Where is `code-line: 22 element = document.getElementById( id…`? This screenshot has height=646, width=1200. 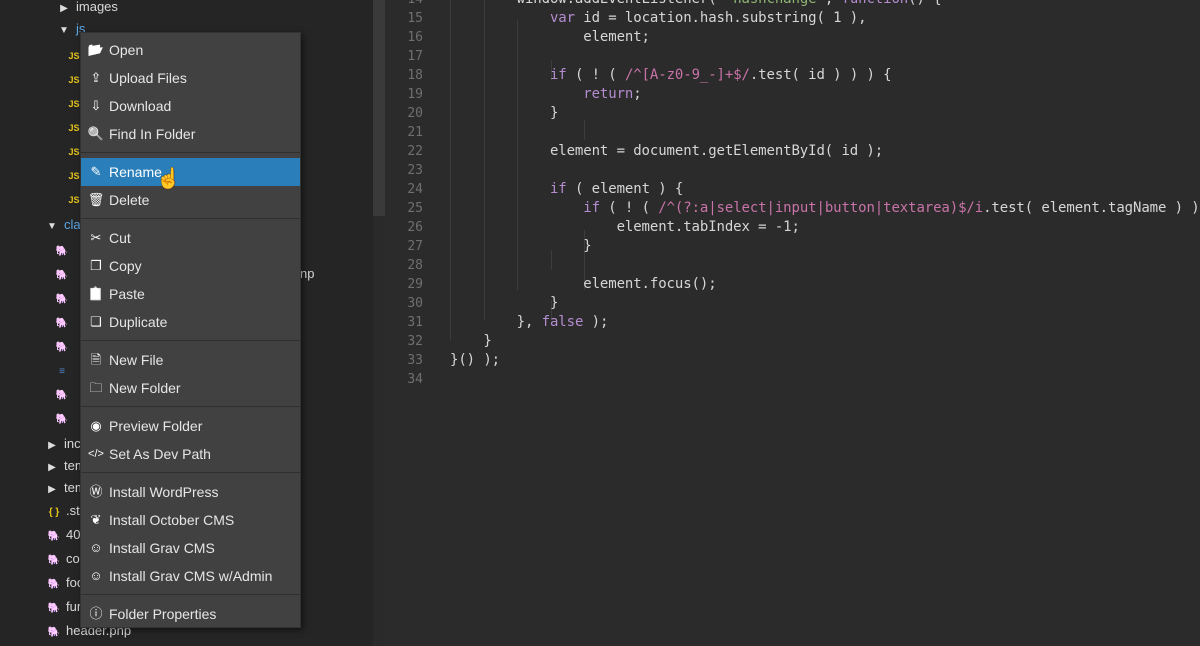
code-line: 22 element = document.getElementById( id… is located at coordinates (792, 151).